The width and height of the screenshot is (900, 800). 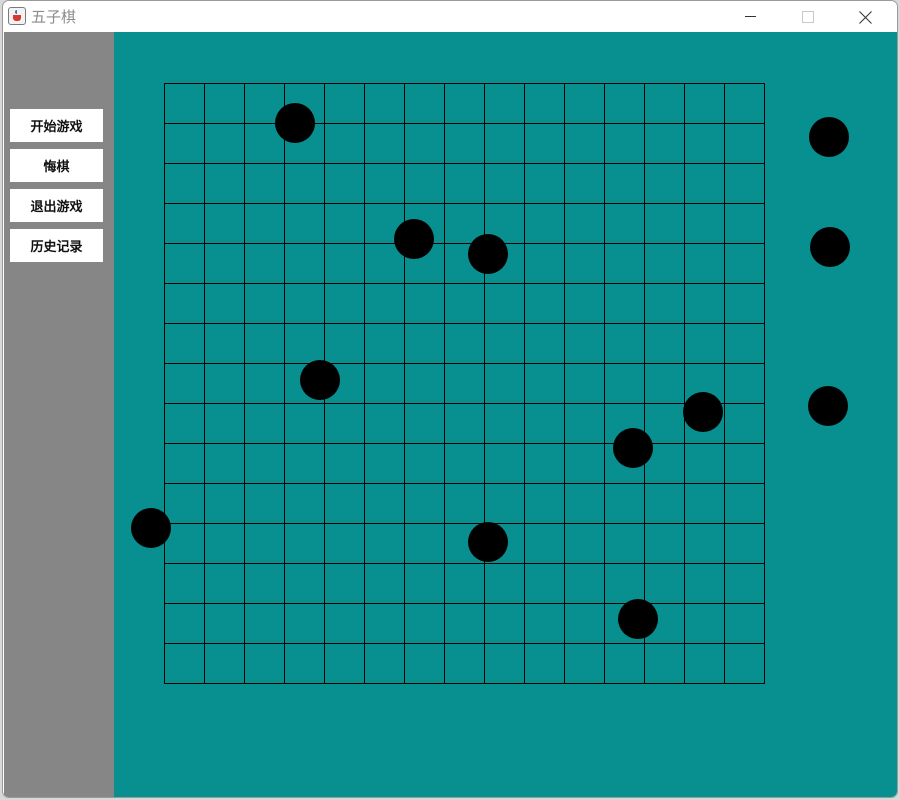 What do you see at coordinates (17, 16) in the screenshot?
I see `java-cup-icon` at bounding box center [17, 16].